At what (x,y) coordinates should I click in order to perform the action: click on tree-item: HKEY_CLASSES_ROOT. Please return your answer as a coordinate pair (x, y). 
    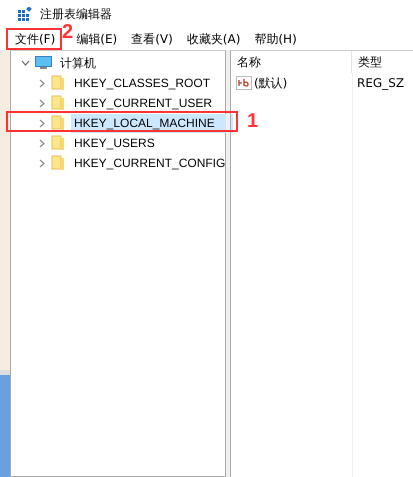
    Looking at the image, I should click on (142, 83).